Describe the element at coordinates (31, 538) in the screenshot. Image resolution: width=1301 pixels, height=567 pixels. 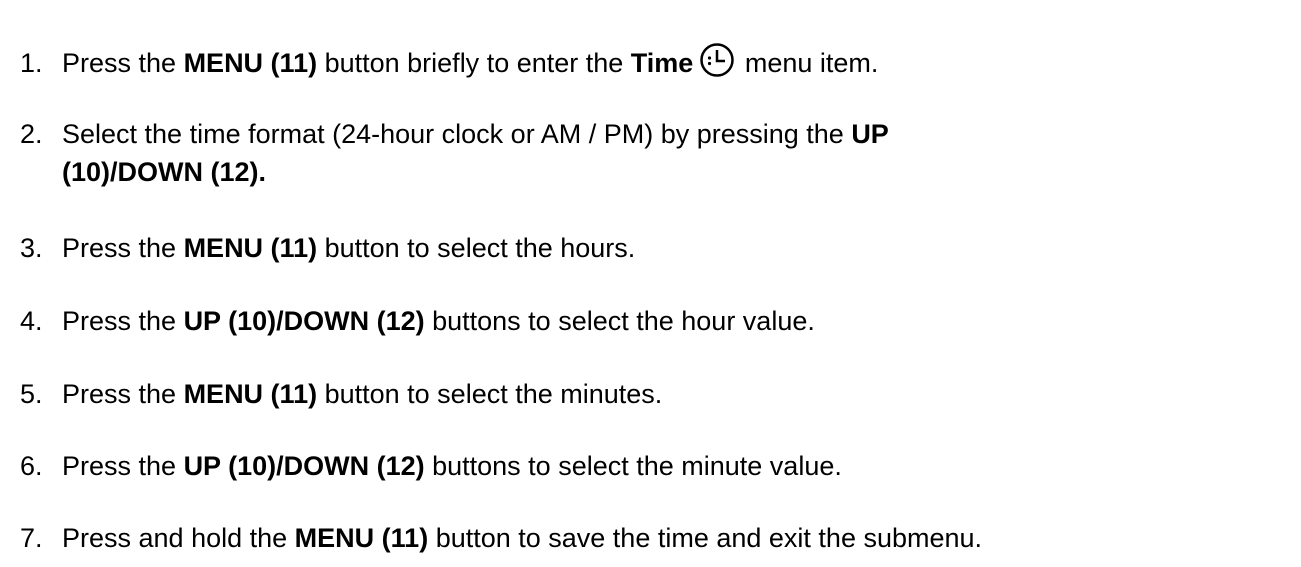
I see `step-number: 7.` at that location.